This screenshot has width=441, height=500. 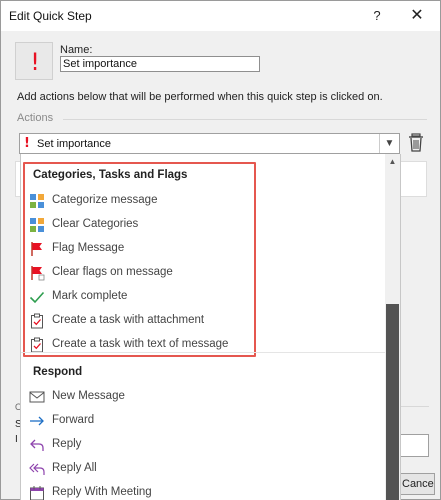 What do you see at coordinates (392, 162) in the screenshot?
I see `scroll-up-arrow-icon: ▲` at bounding box center [392, 162].